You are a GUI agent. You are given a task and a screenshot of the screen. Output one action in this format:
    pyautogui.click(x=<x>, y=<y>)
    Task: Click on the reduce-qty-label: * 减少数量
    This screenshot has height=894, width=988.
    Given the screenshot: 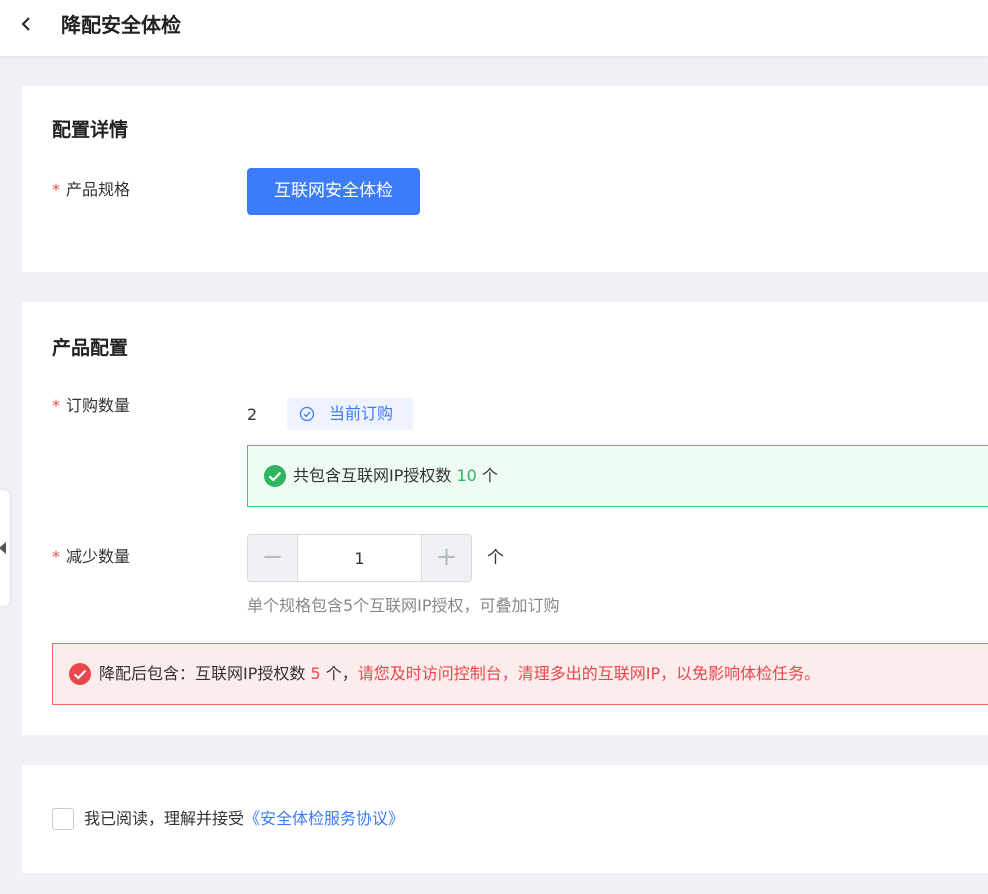 What is the action you would take?
    pyautogui.click(x=91, y=557)
    